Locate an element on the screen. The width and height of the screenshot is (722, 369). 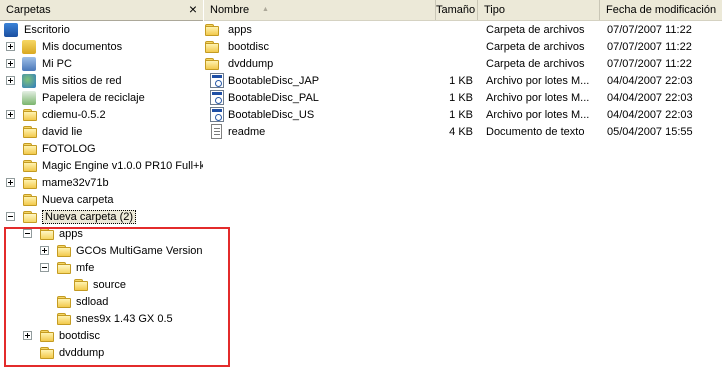
tree-item: GCOs MultiGame Version is located at coordinates (101, 251).